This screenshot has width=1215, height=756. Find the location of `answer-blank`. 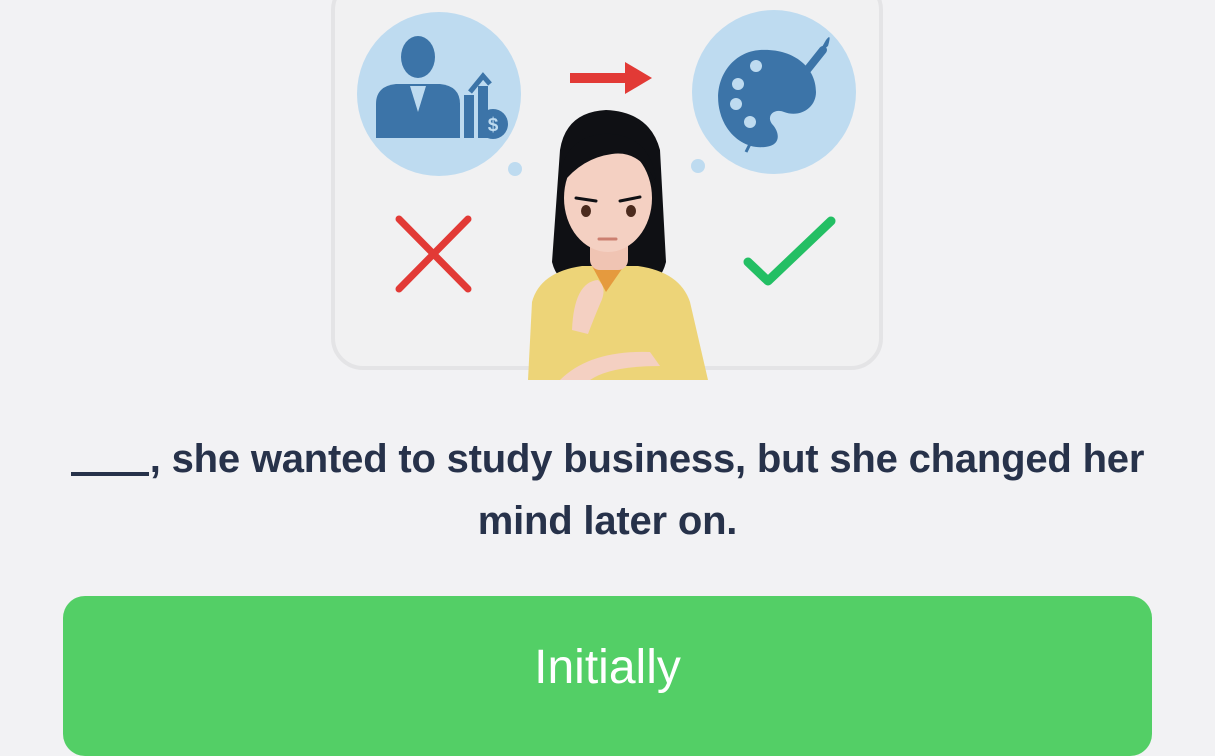

answer-blank is located at coordinates (109, 474).